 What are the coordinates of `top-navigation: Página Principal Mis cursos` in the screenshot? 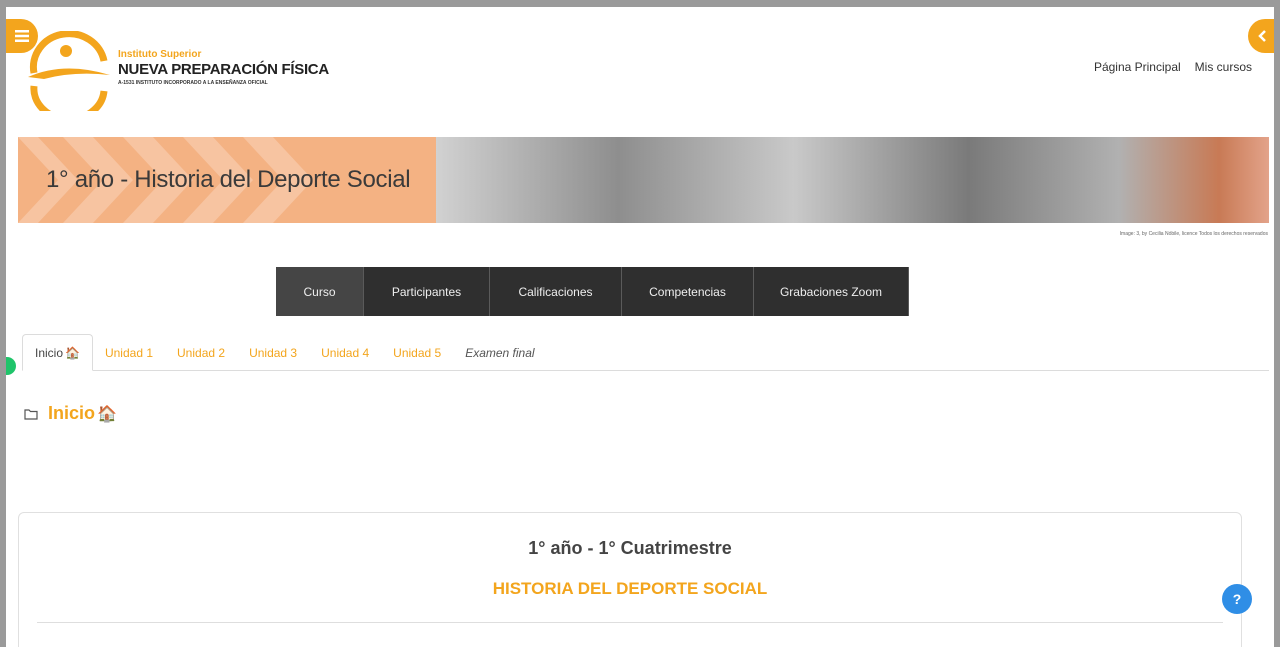 It's located at (1173, 67).